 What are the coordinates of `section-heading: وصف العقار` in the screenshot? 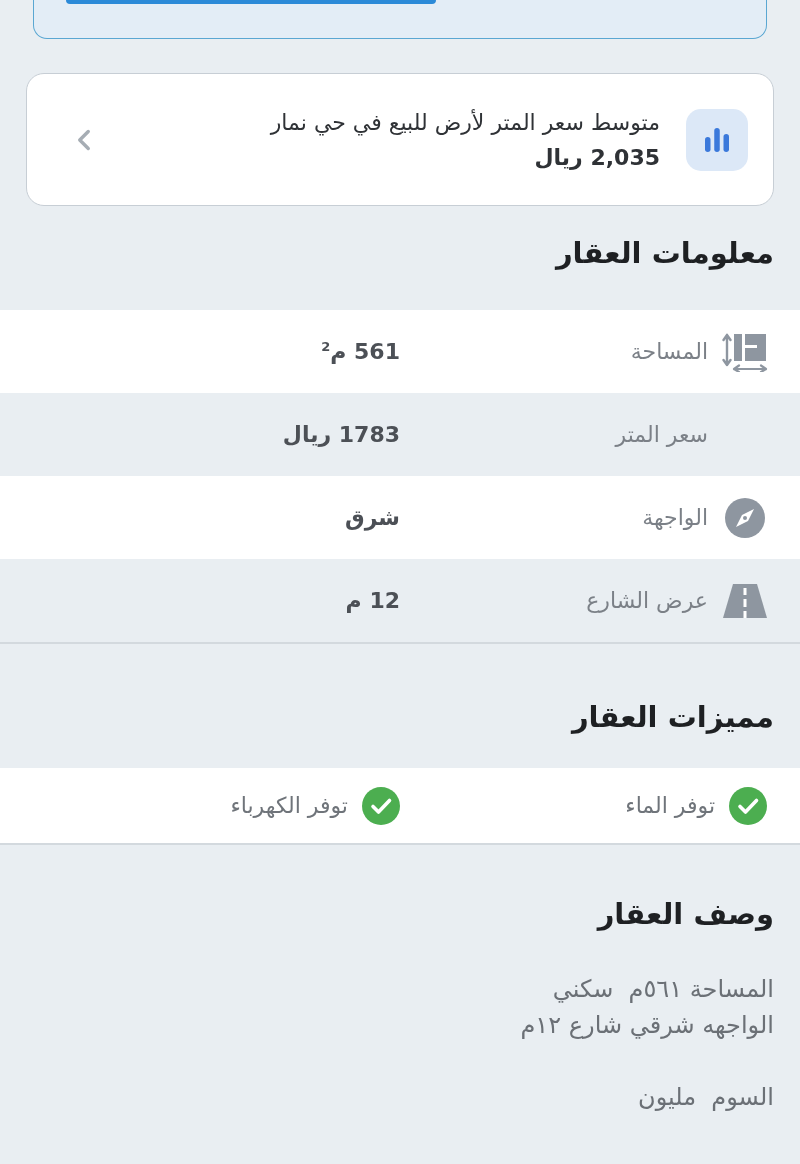 It's located at (685, 914).